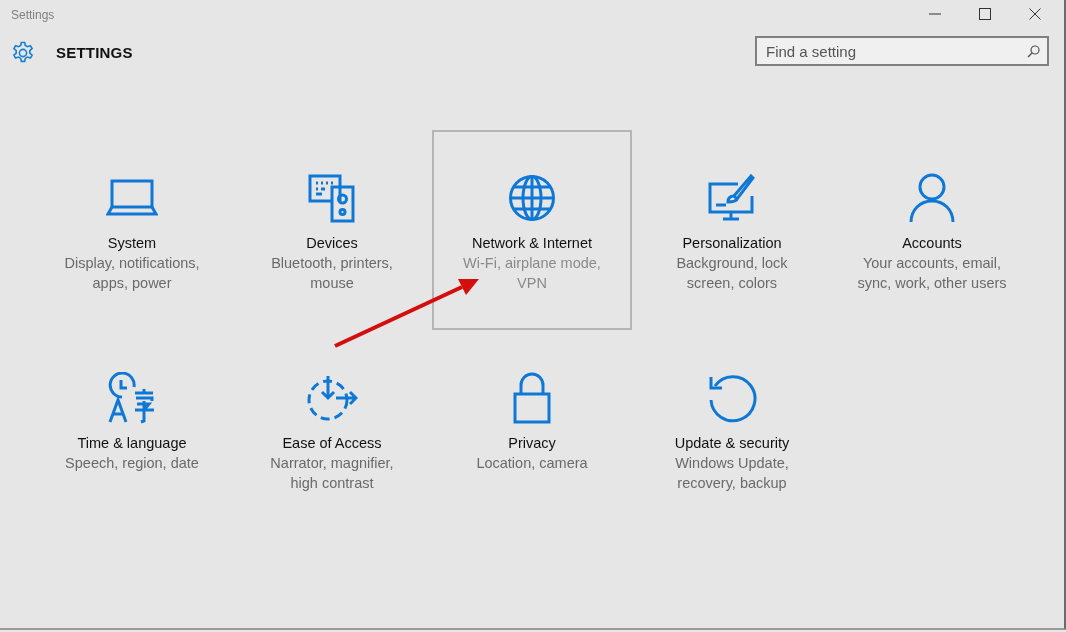  What do you see at coordinates (532, 273) in the screenshot?
I see `category-description: Wi-Fi, airplane mode, VPN` at bounding box center [532, 273].